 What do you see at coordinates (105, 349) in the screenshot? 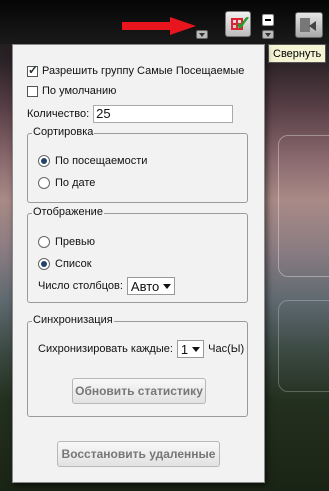
I see `sync-interval-label: Сихронизировать каждые:` at bounding box center [105, 349].